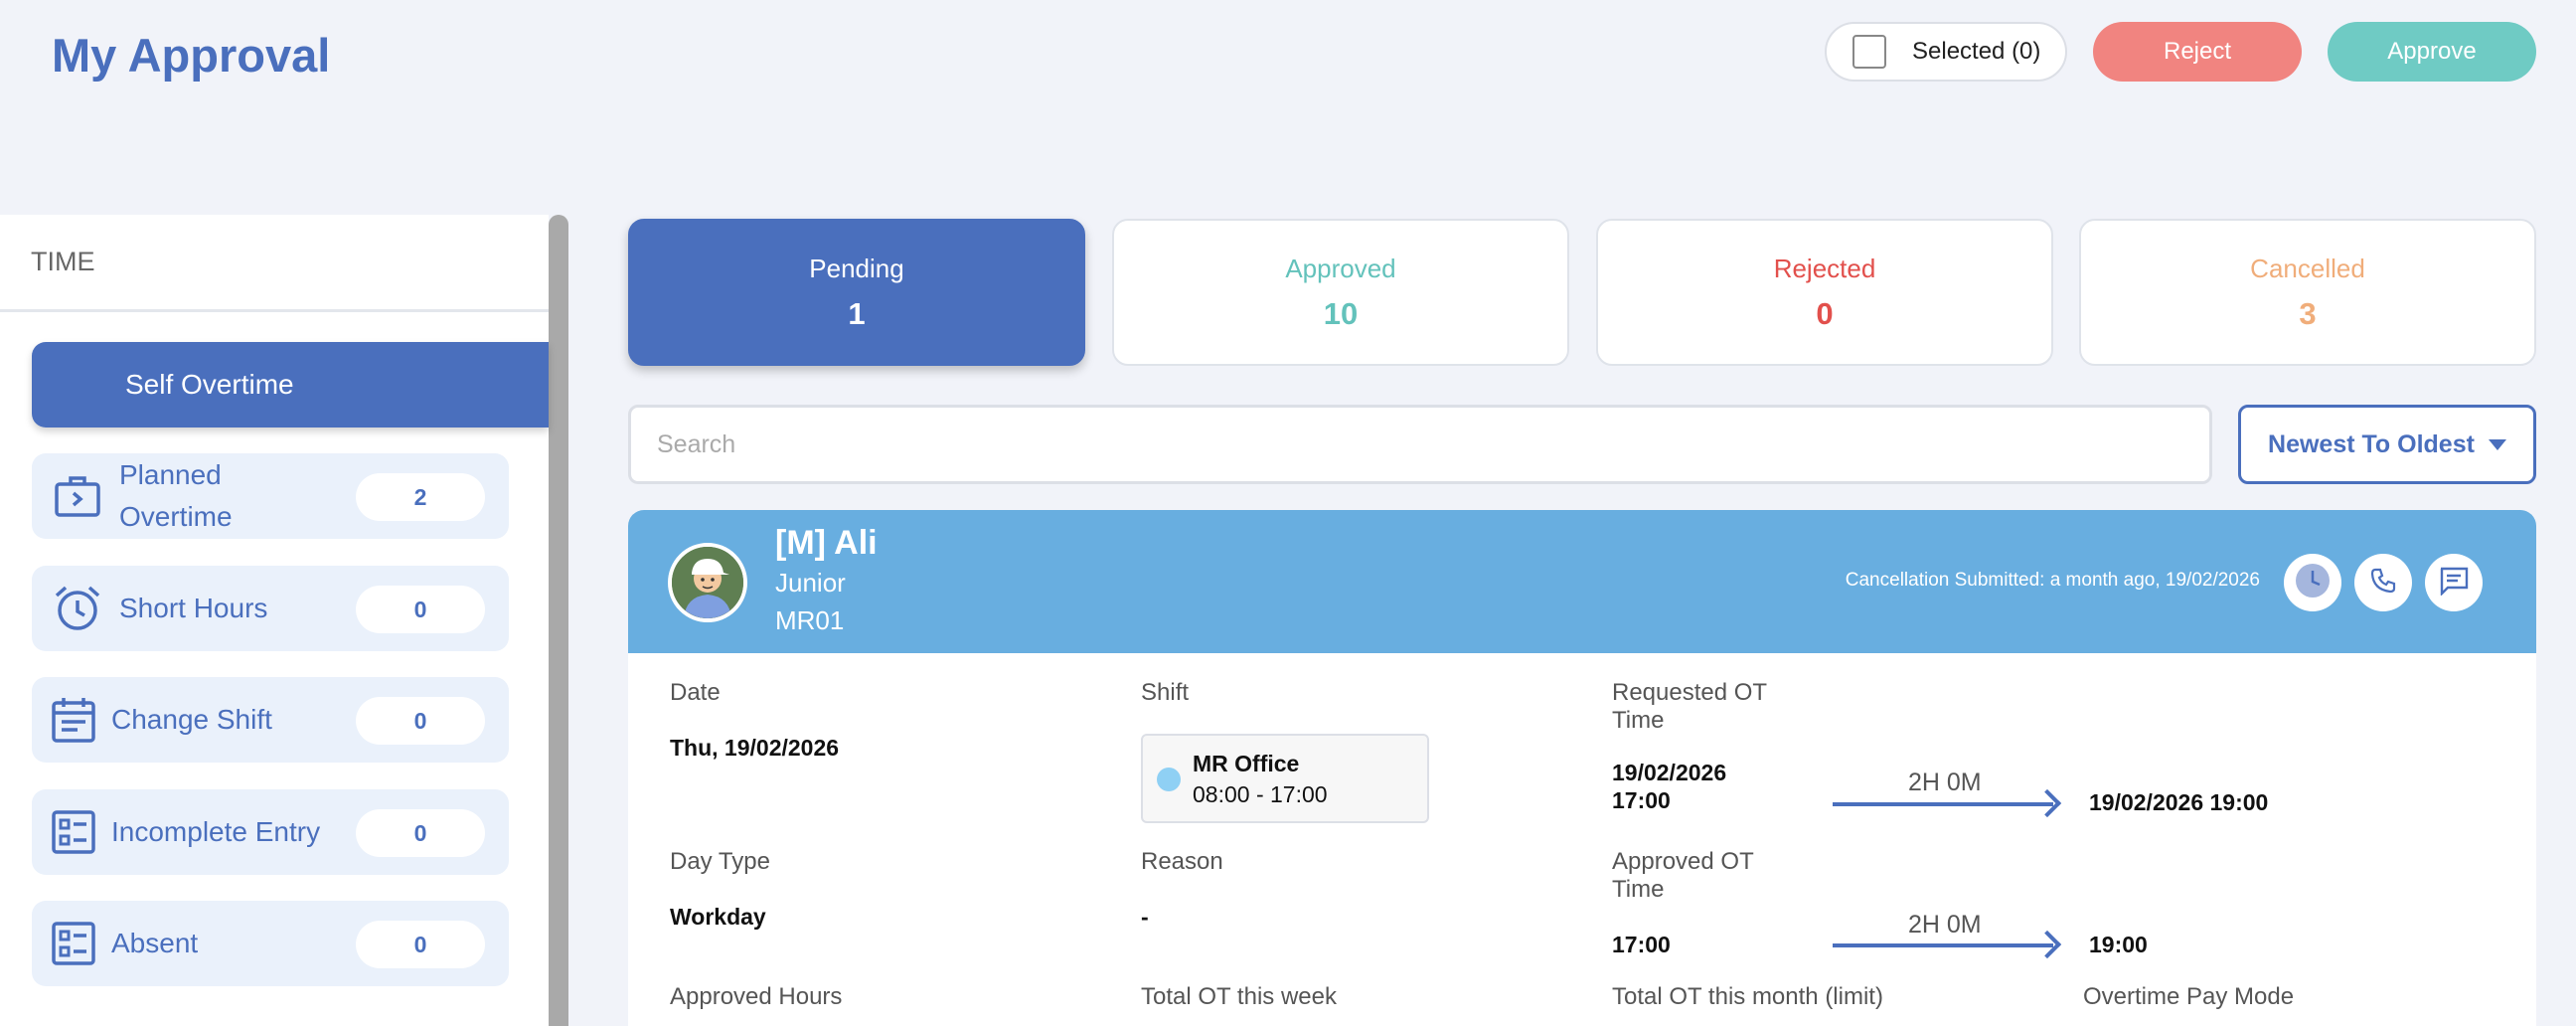 The image size is (2576, 1026). I want to click on chat-icon, so click(2454, 583).